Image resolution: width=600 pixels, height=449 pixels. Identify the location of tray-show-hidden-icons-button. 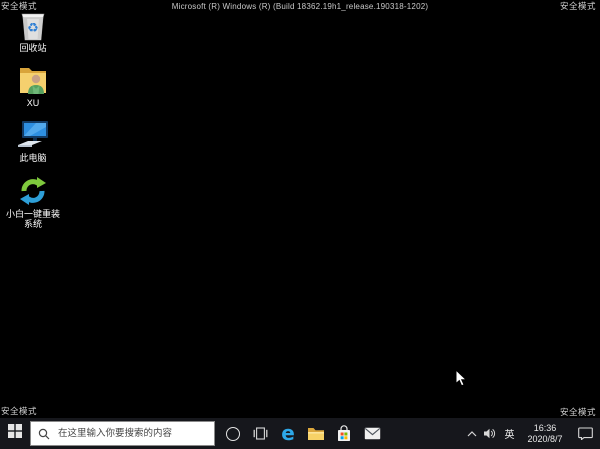
(471, 433).